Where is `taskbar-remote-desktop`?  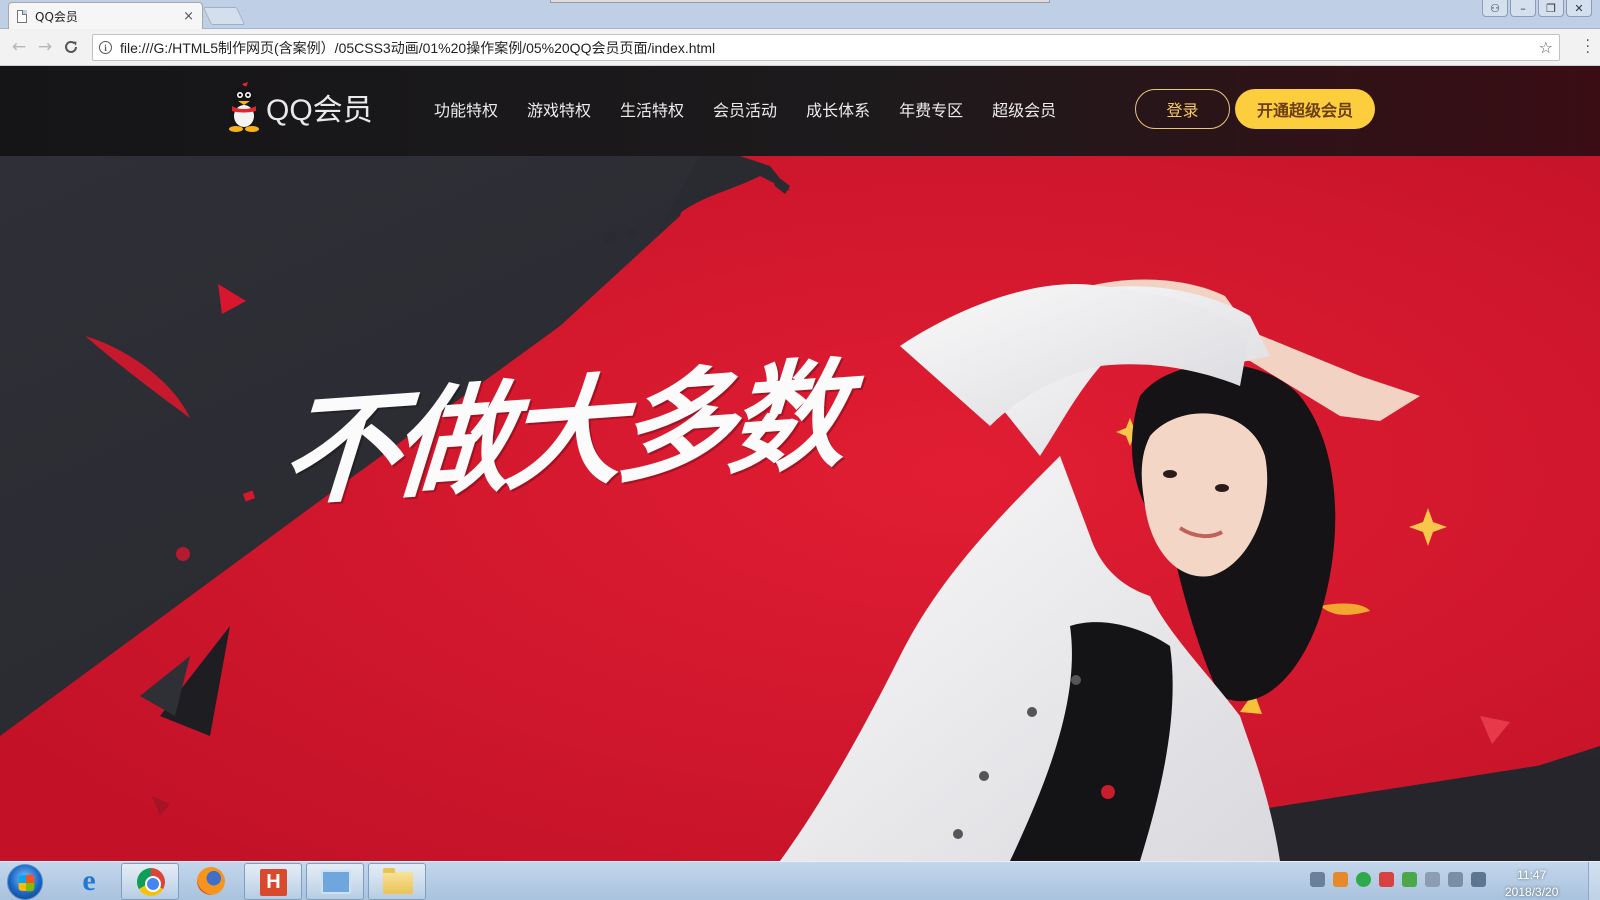
taskbar-remote-desktop is located at coordinates (335, 881).